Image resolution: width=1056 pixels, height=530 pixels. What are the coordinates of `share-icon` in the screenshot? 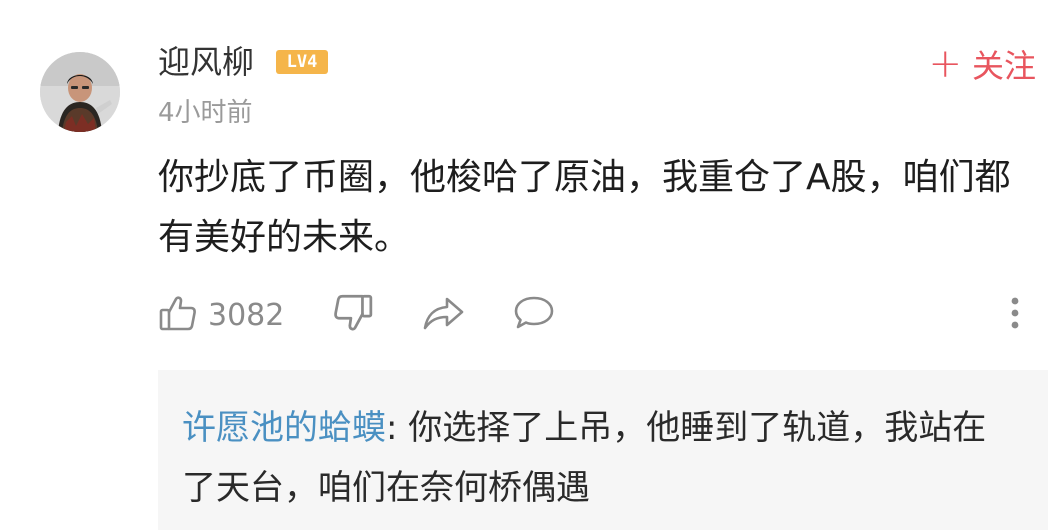 It's located at (444, 315).